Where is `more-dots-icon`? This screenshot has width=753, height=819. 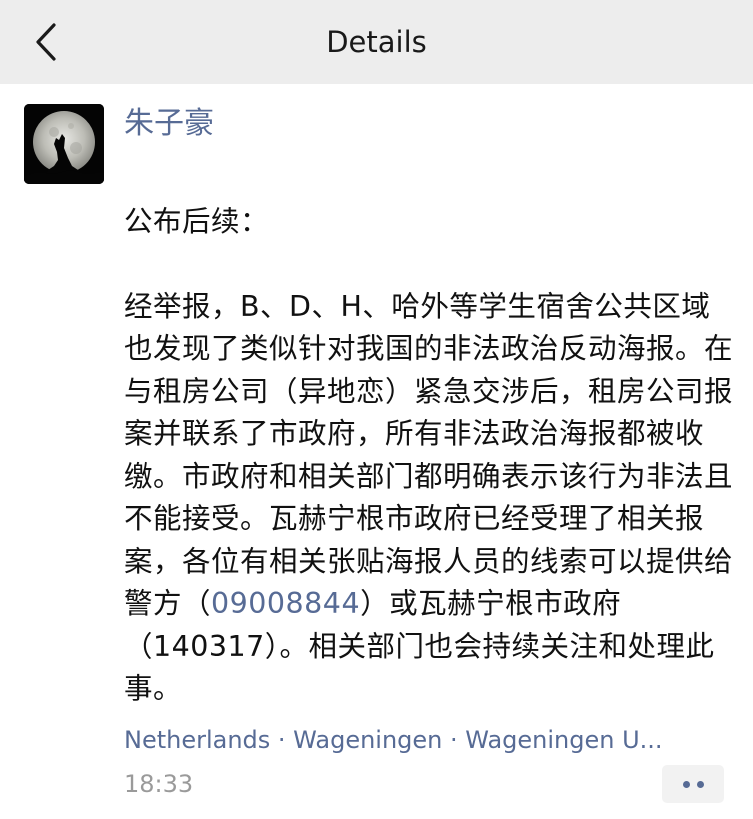
more-dots-icon is located at coordinates (693, 784).